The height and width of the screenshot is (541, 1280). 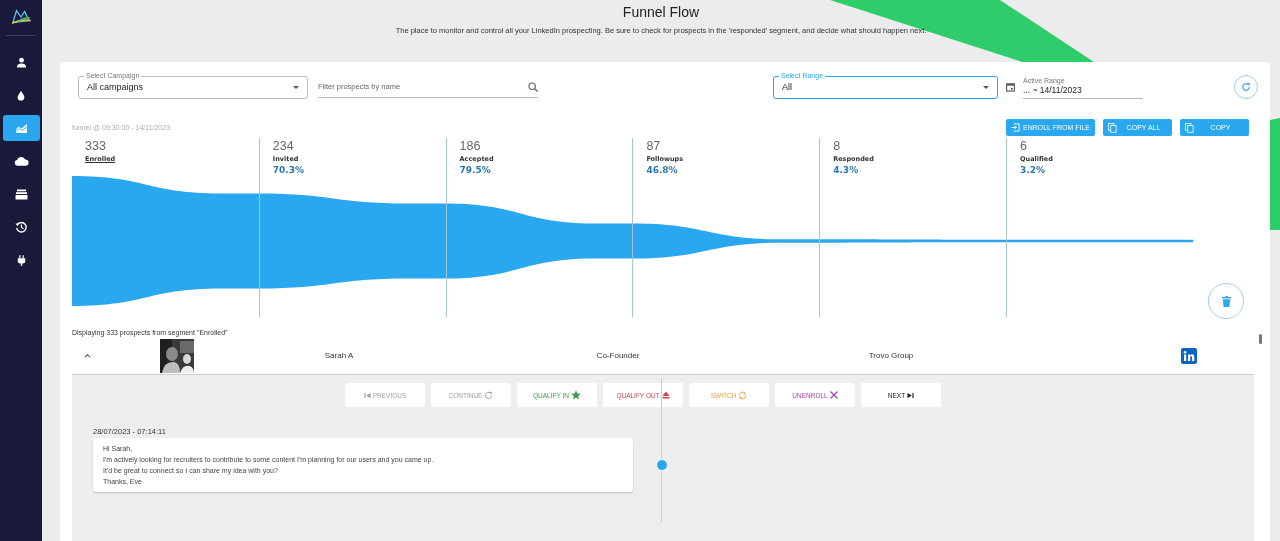 I want to click on page-title: Funnel Flow, so click(x=661, y=12).